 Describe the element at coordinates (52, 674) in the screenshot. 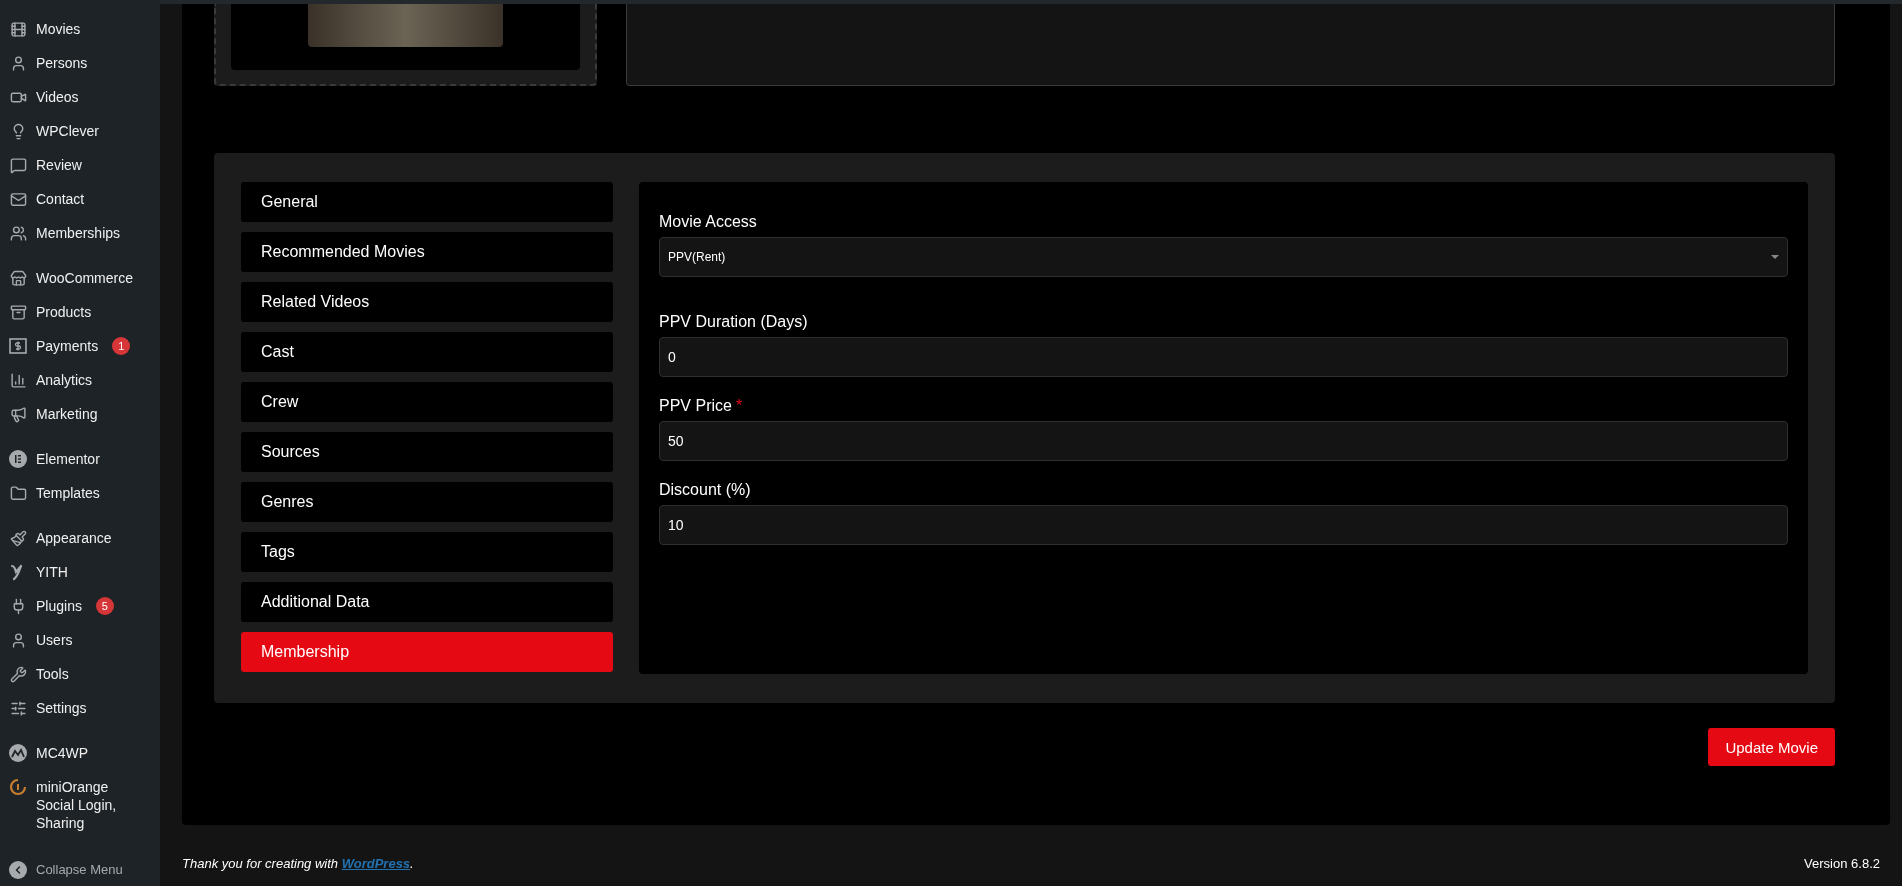

I see `sidebar-item-label: Tools` at that location.